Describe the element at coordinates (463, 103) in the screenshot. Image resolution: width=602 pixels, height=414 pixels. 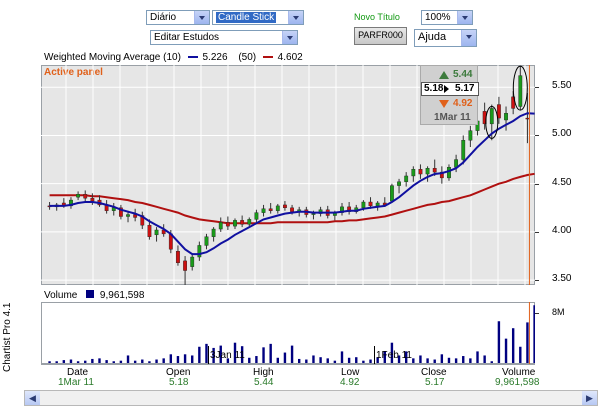
I see `popup-low: 4.92` at that location.